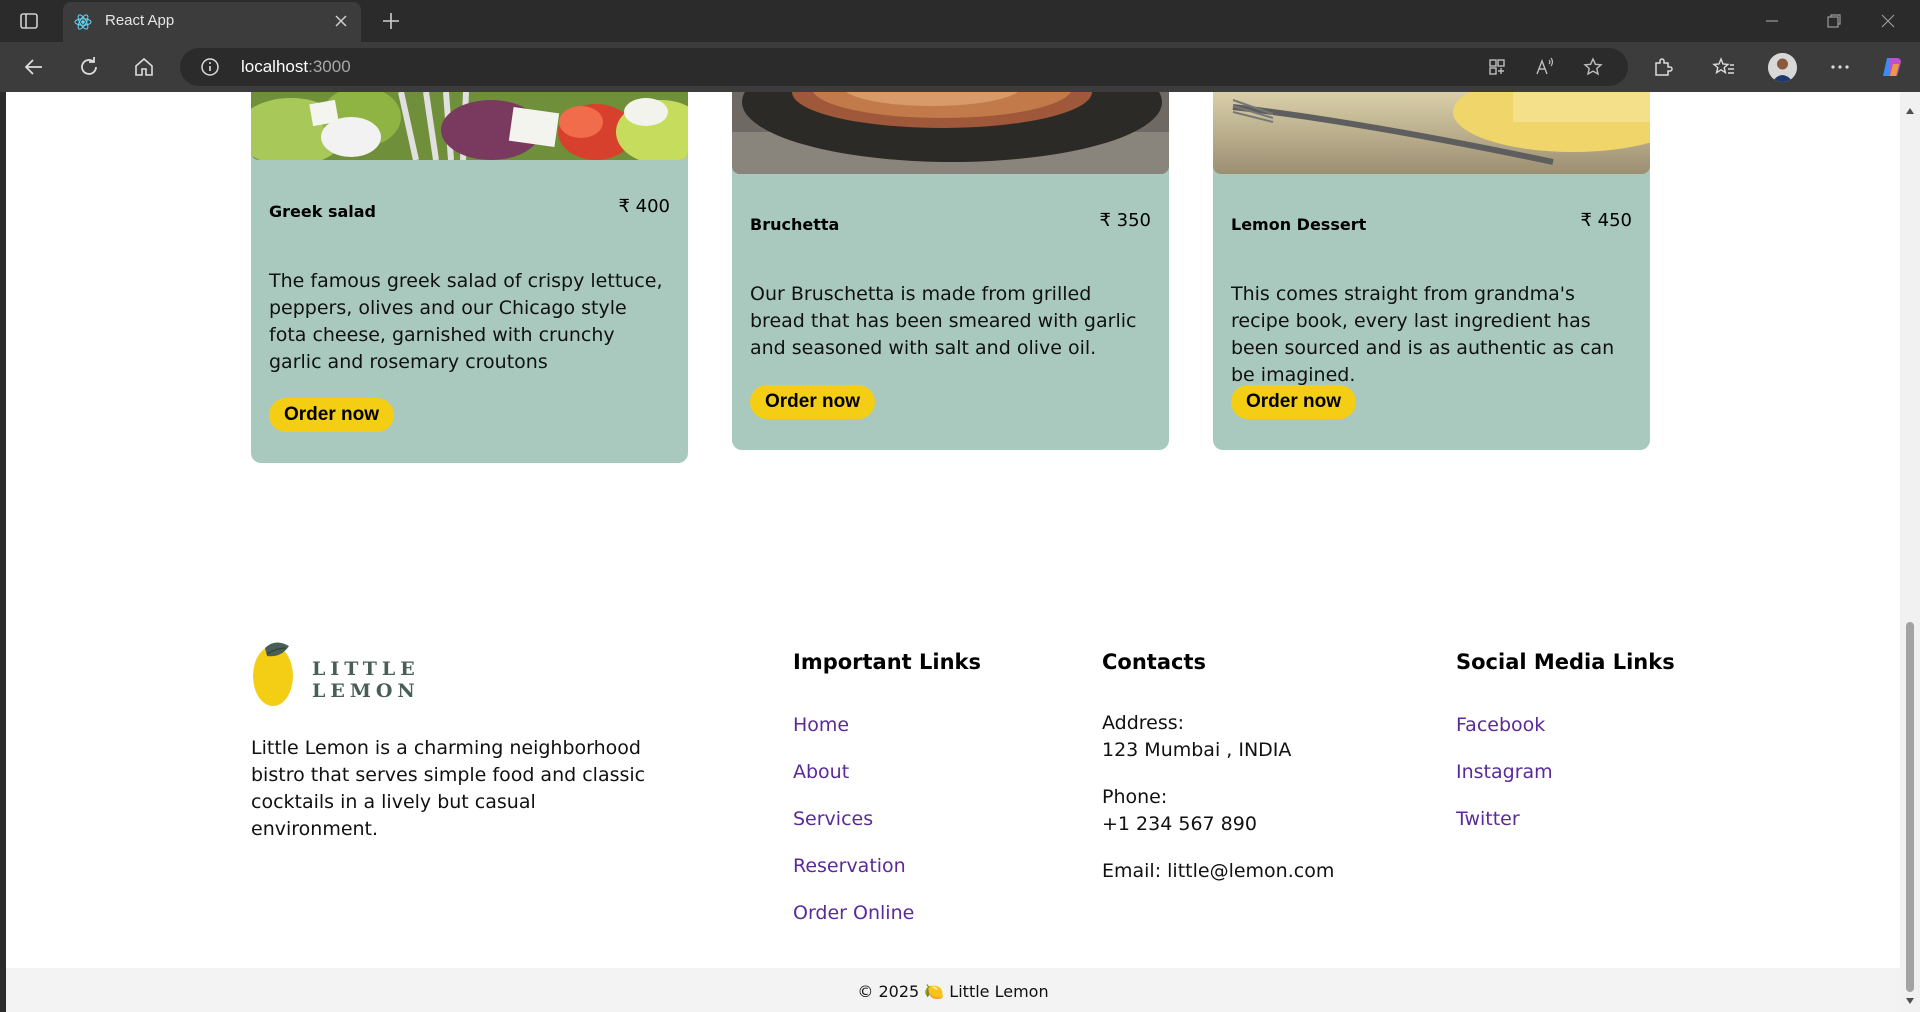 Image resolution: width=1920 pixels, height=1012 pixels. What do you see at coordinates (1892, 67) in the screenshot?
I see `copilot-icon` at bounding box center [1892, 67].